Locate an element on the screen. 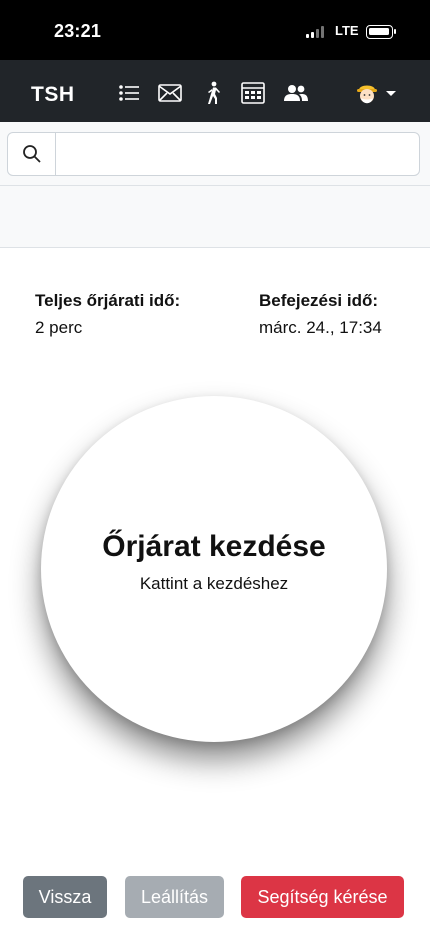 This screenshot has width=430, height=932. end-time-label: Befejezési idő: is located at coordinates (319, 300).